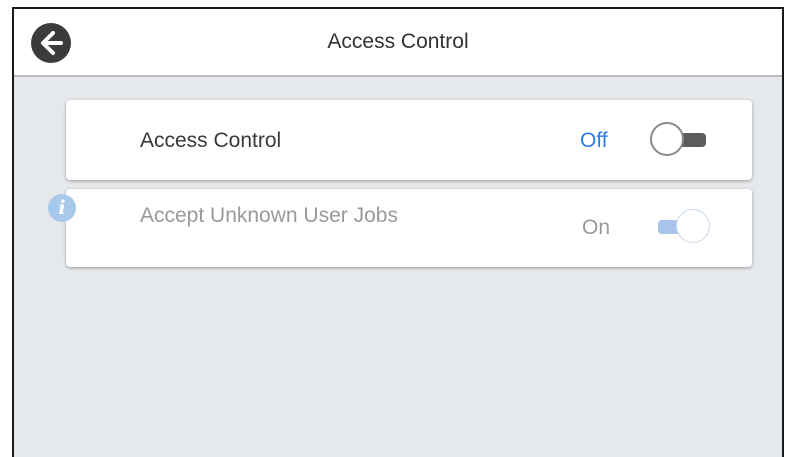 The width and height of the screenshot is (796, 457). I want to click on access-control-toggle, so click(682, 140).